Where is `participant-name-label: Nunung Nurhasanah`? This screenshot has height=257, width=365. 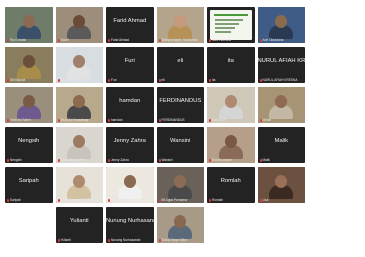 participant-name-label: Nunung Nurhasanah is located at coordinates (130, 240).